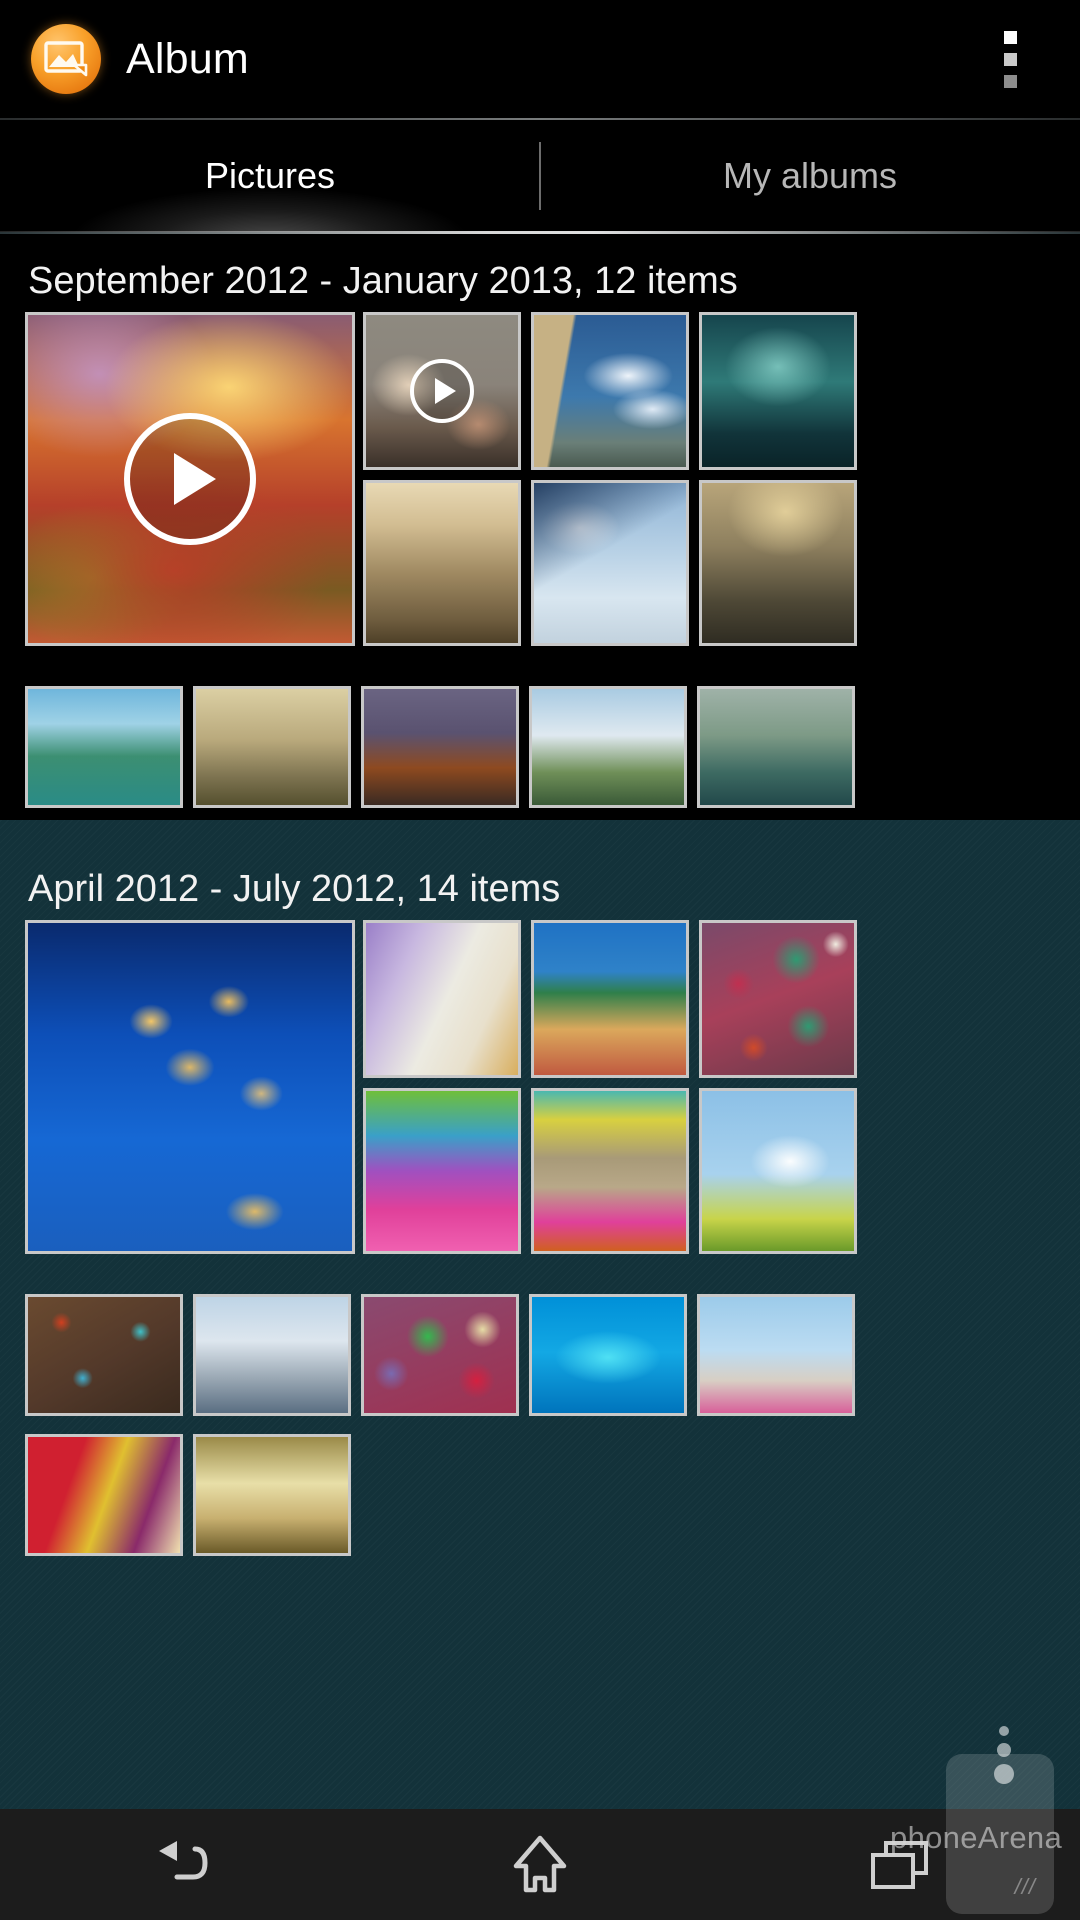 Image resolution: width=1080 pixels, height=1920 pixels. I want to click on tile-sunset-mountains-video, so click(190, 479).